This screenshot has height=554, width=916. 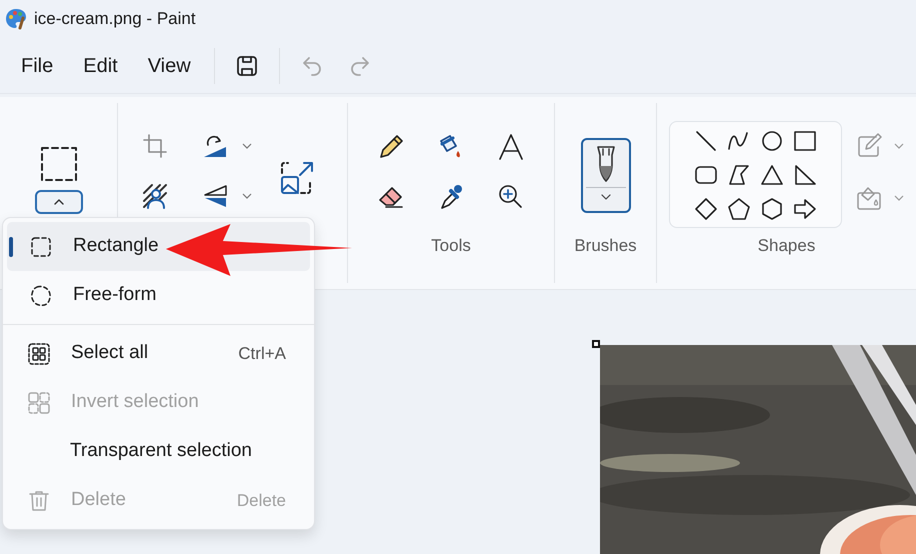 I want to click on resize-handle, so click(x=596, y=344).